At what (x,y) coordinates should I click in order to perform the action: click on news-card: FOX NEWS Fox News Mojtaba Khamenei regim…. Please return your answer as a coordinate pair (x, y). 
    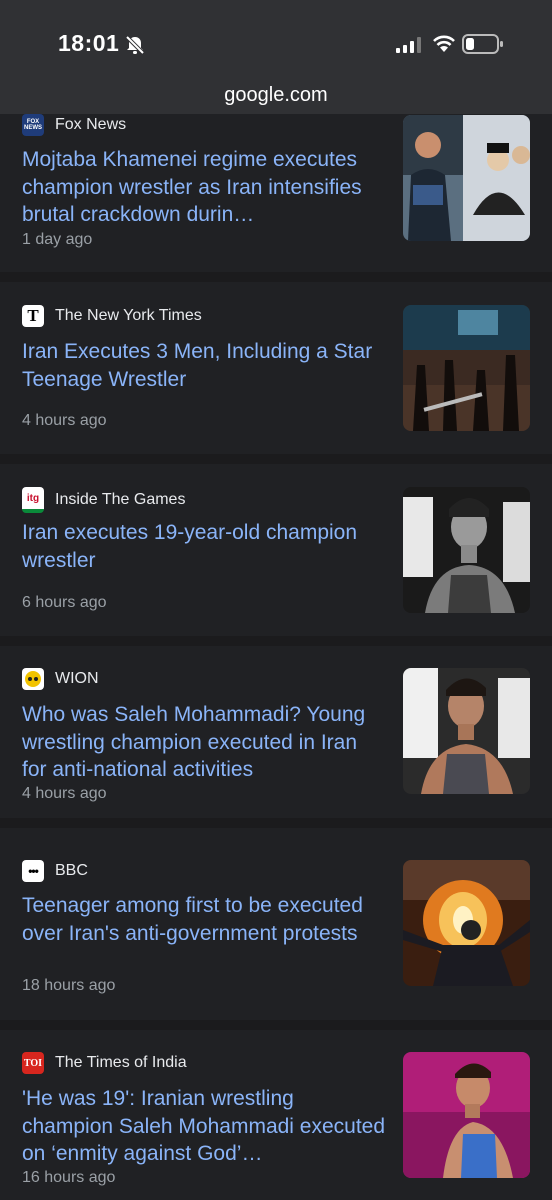
    Looking at the image, I should click on (276, 186).